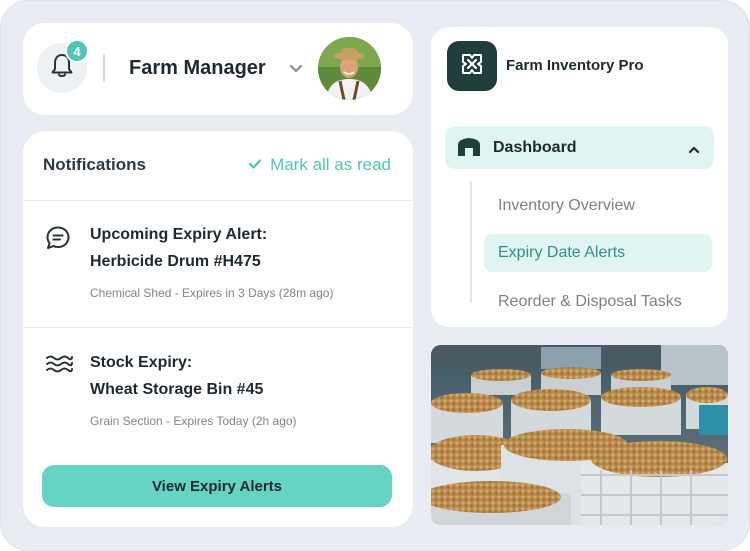 Image resolution: width=750 pixels, height=551 pixels. What do you see at coordinates (349, 68) in the screenshot?
I see `avatar` at bounding box center [349, 68].